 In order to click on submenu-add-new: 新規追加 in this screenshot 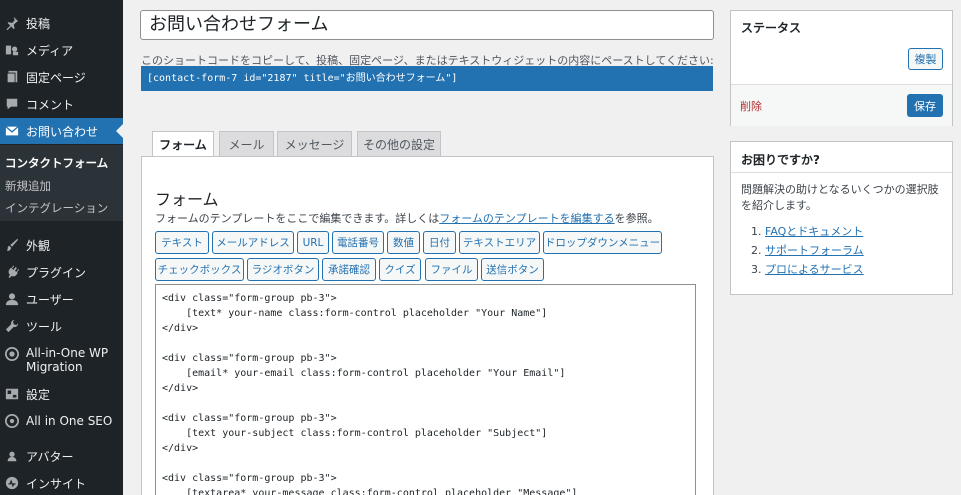, I will do `click(28, 186)`.